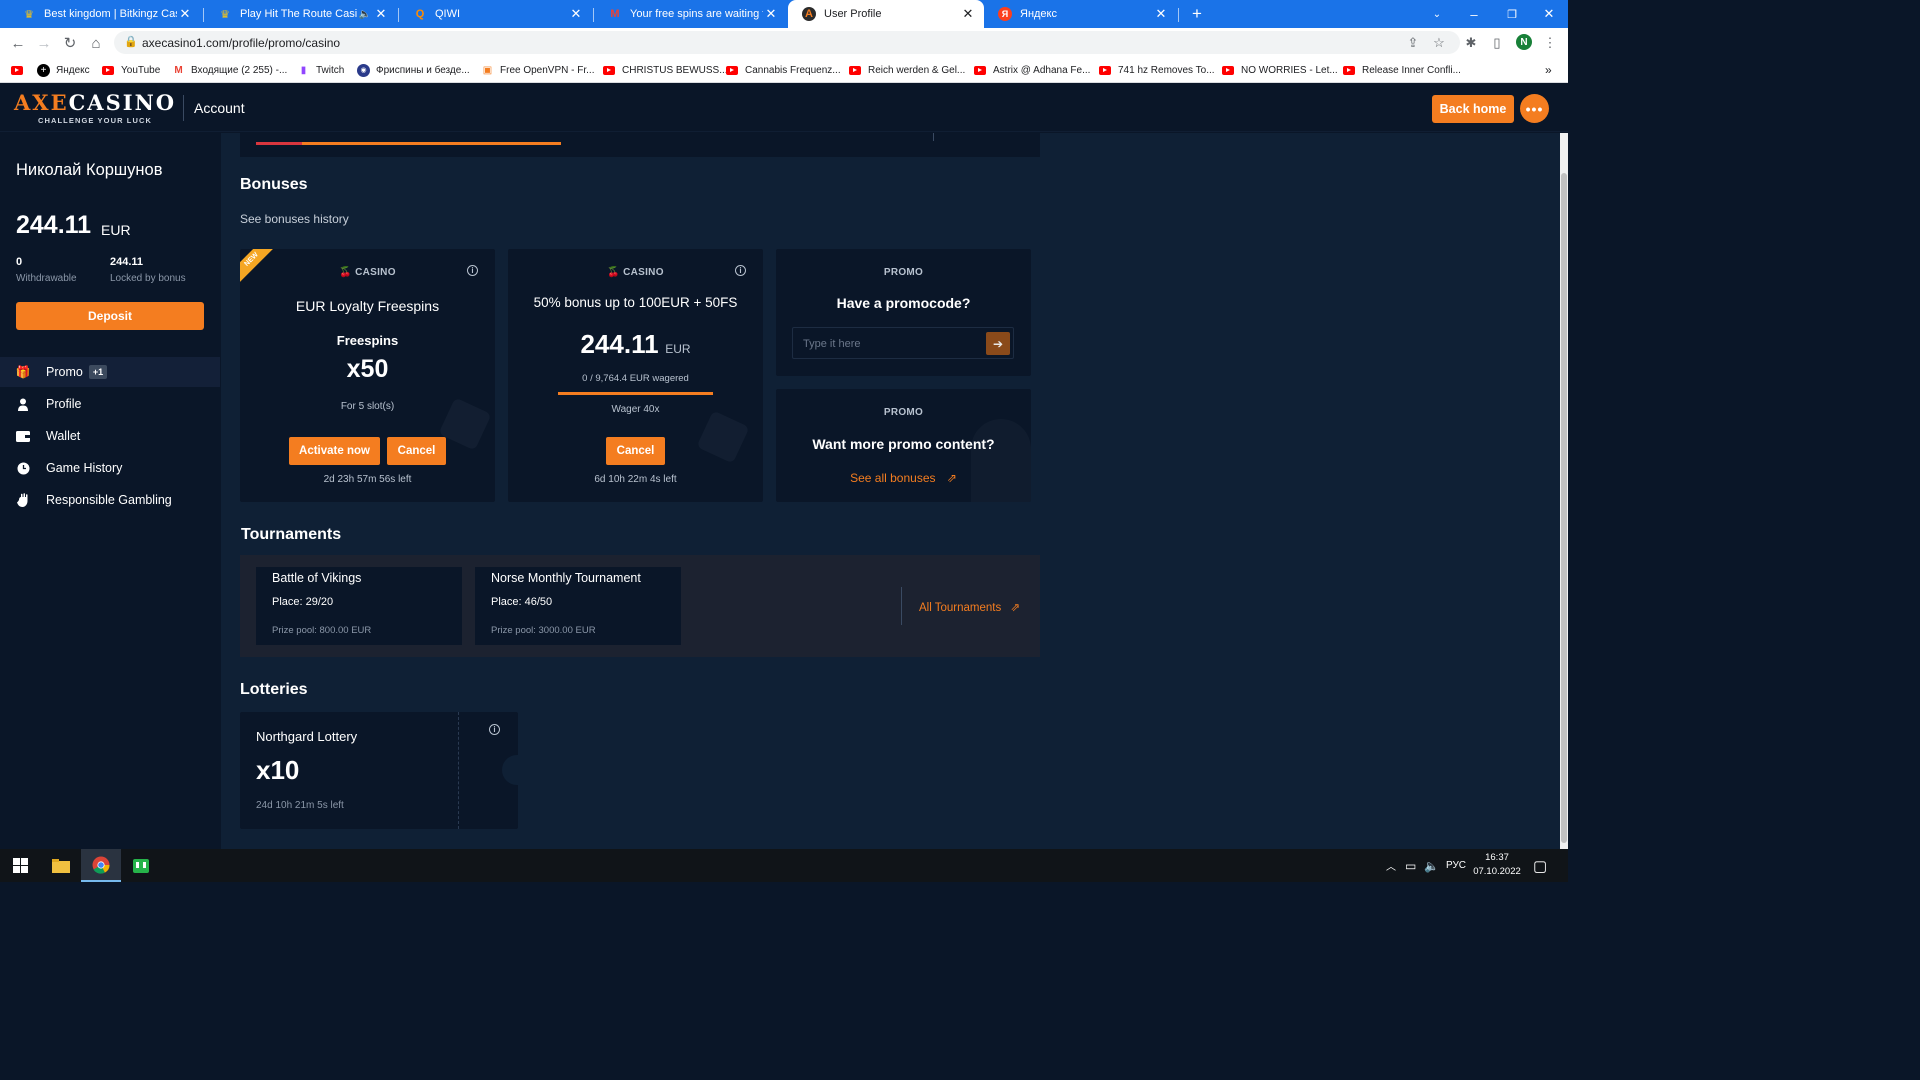  I want to click on browser-tab: ♛ Best kingdom | Bitkingz Casino ✕, so click(104, 14).